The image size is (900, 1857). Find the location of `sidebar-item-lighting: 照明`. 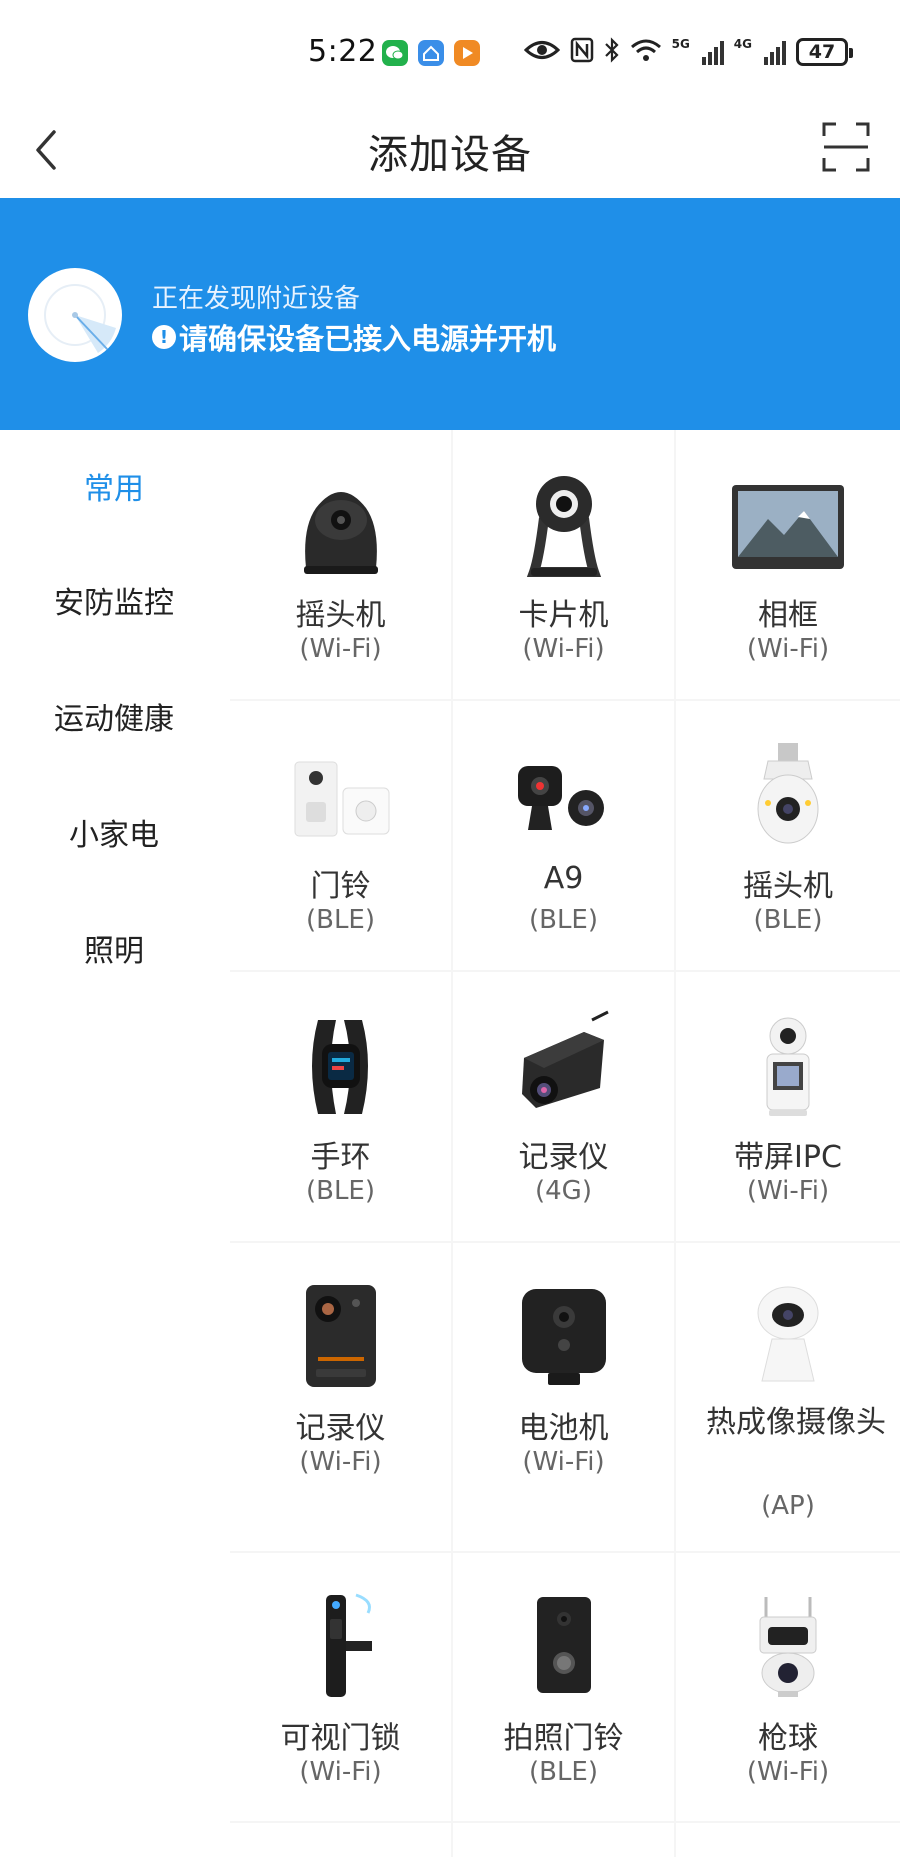

sidebar-item-lighting: 照明 is located at coordinates (114, 948).